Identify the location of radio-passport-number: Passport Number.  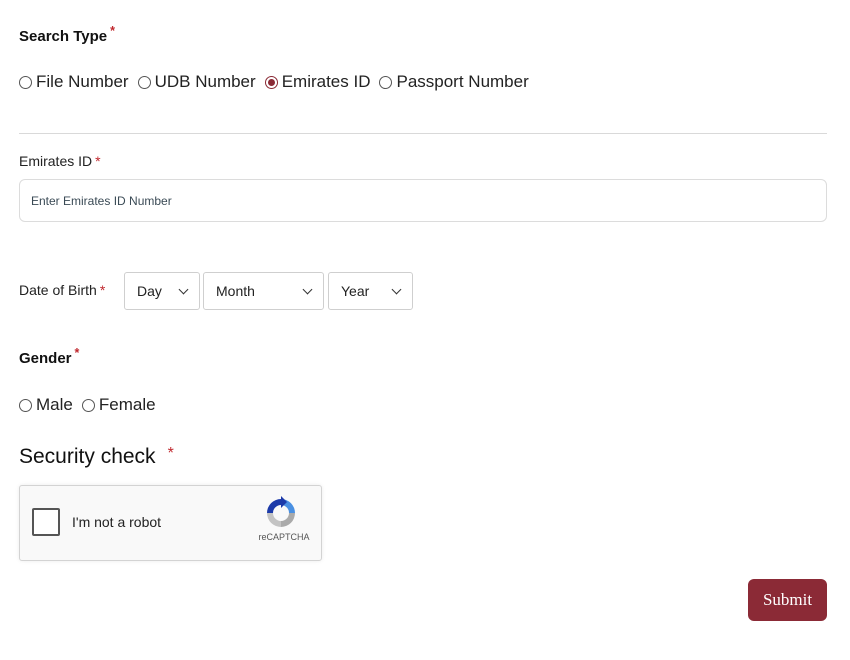
(454, 82).